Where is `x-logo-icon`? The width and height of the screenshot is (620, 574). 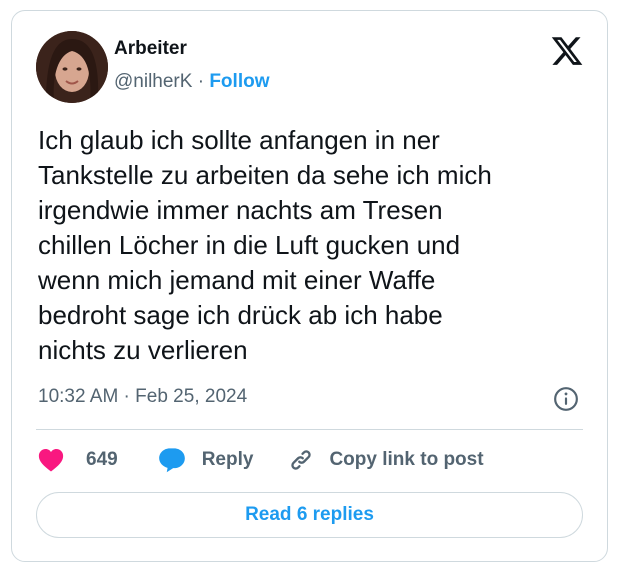
x-logo-icon is located at coordinates (567, 51).